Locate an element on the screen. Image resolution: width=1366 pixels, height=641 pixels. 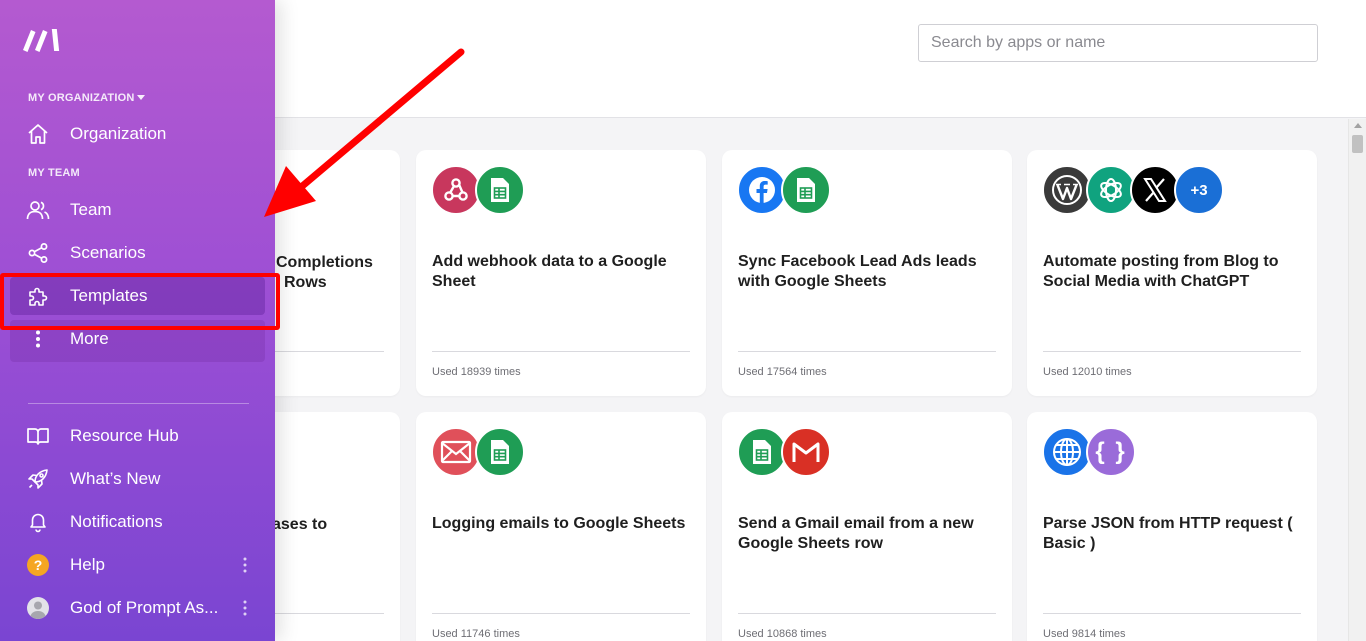
sidebar-item-notifications: Notifications is located at coordinates (137, 522).